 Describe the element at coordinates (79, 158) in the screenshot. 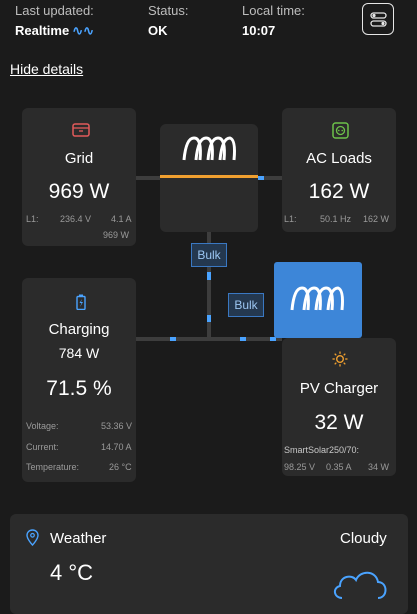

I see `grid-title: Grid` at that location.